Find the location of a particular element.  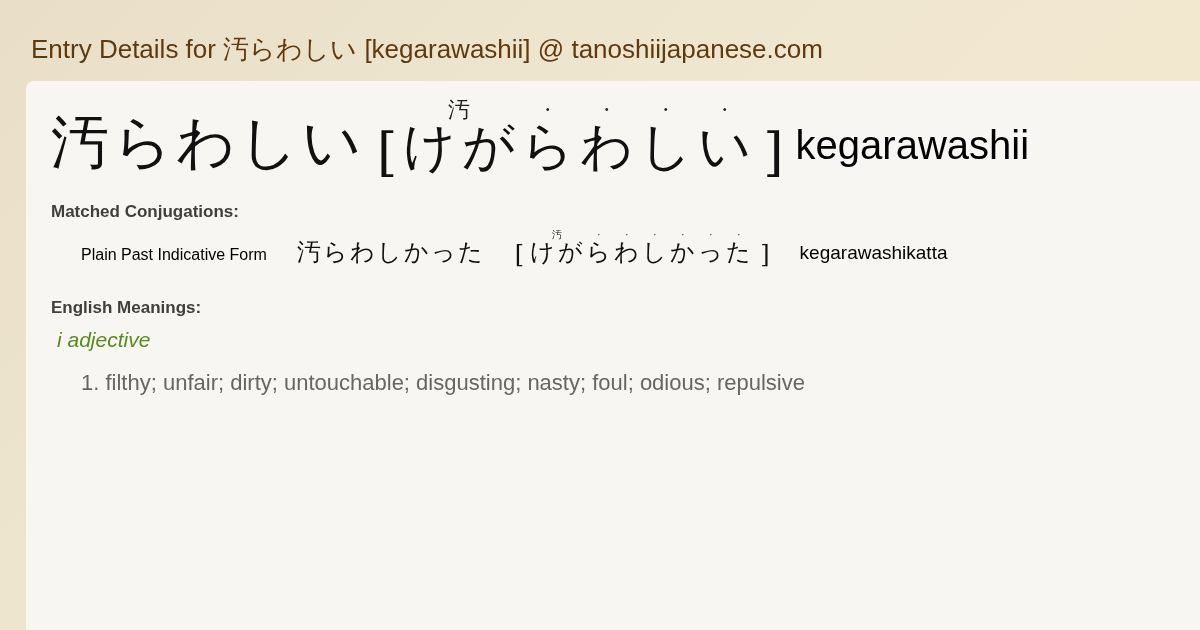

romaji-text: kegarawashikatta is located at coordinates (873, 253).